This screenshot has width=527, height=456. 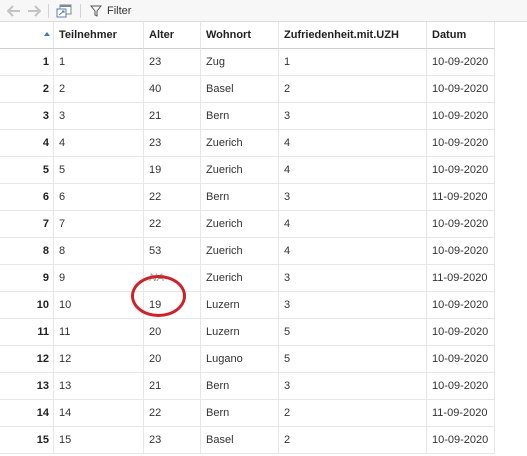 What do you see at coordinates (96, 11) in the screenshot?
I see `funnel-icon` at bounding box center [96, 11].